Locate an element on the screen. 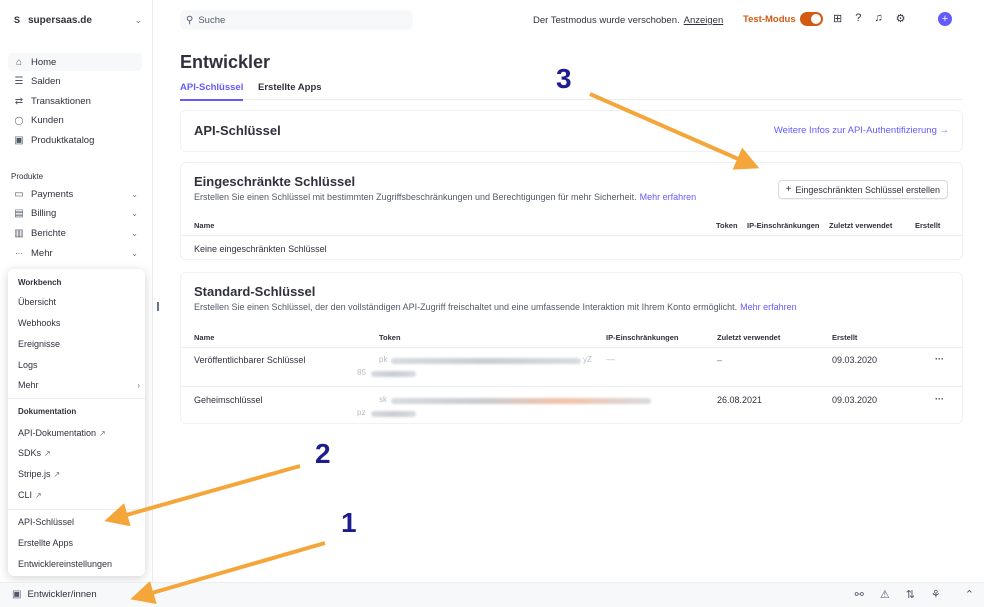 This screenshot has height=607, width=984. sidebar-item-customers: ◯ Kunden is located at coordinates (75, 120).